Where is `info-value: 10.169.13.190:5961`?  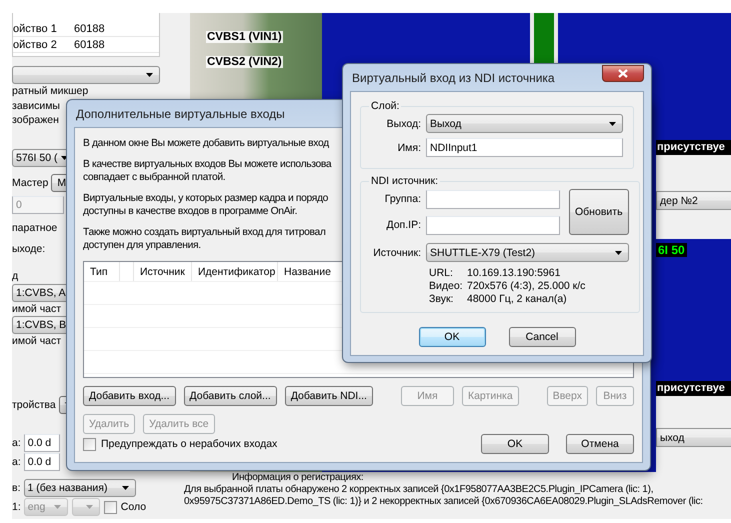 info-value: 10.169.13.190:5961 is located at coordinates (514, 273).